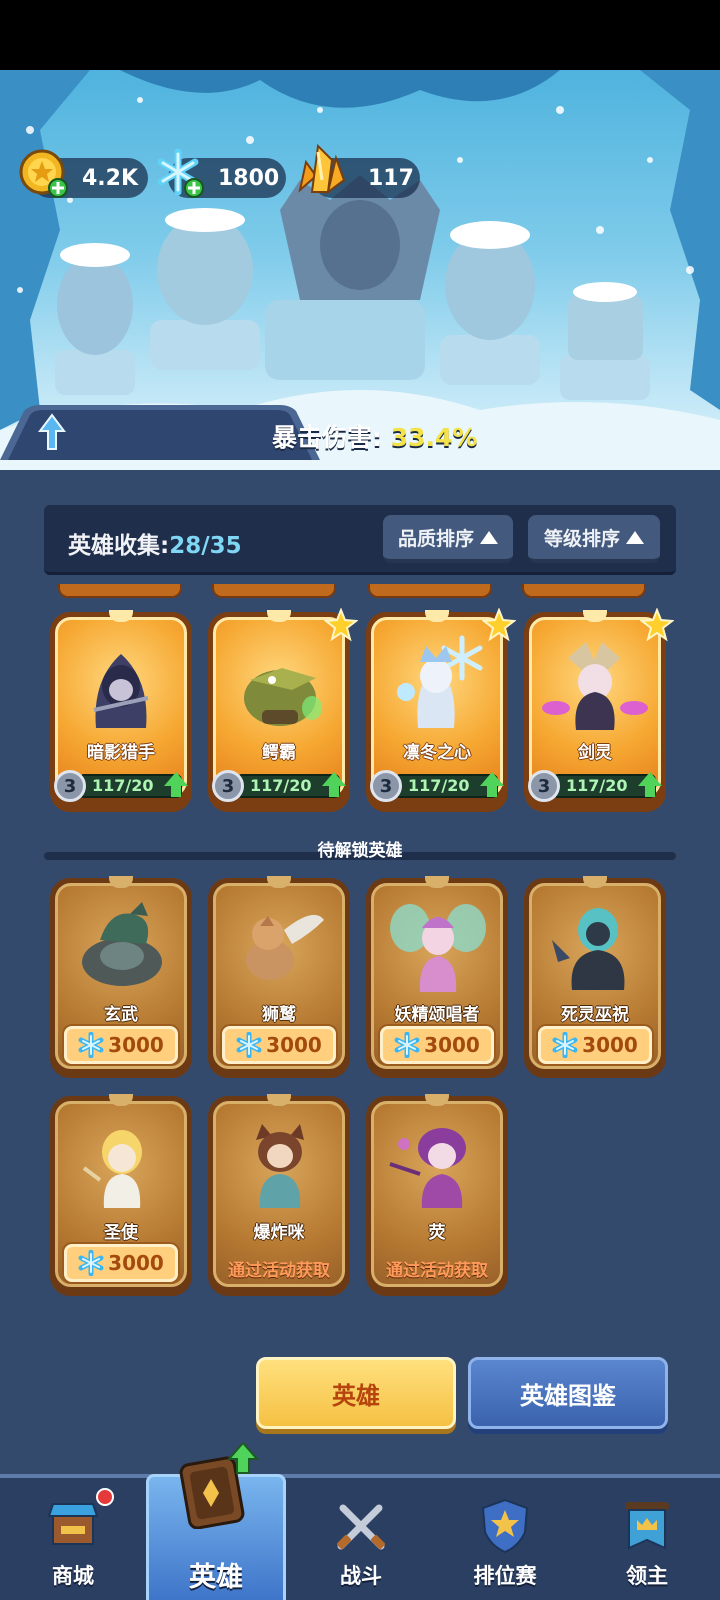 This screenshot has height=1600, width=720. I want to click on nav-battle: 战斗, so click(361, 1540).